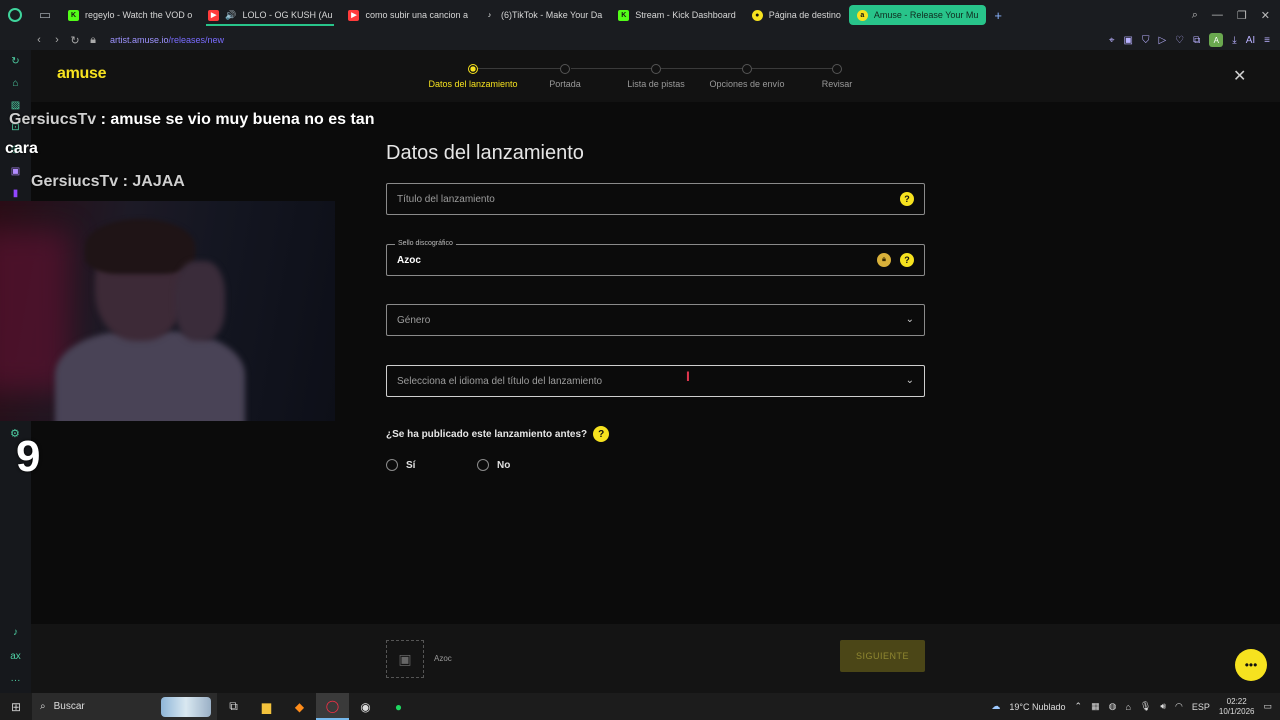  What do you see at coordinates (485, 153) in the screenshot?
I see `page-title: Datos del lanzamiento` at bounding box center [485, 153].